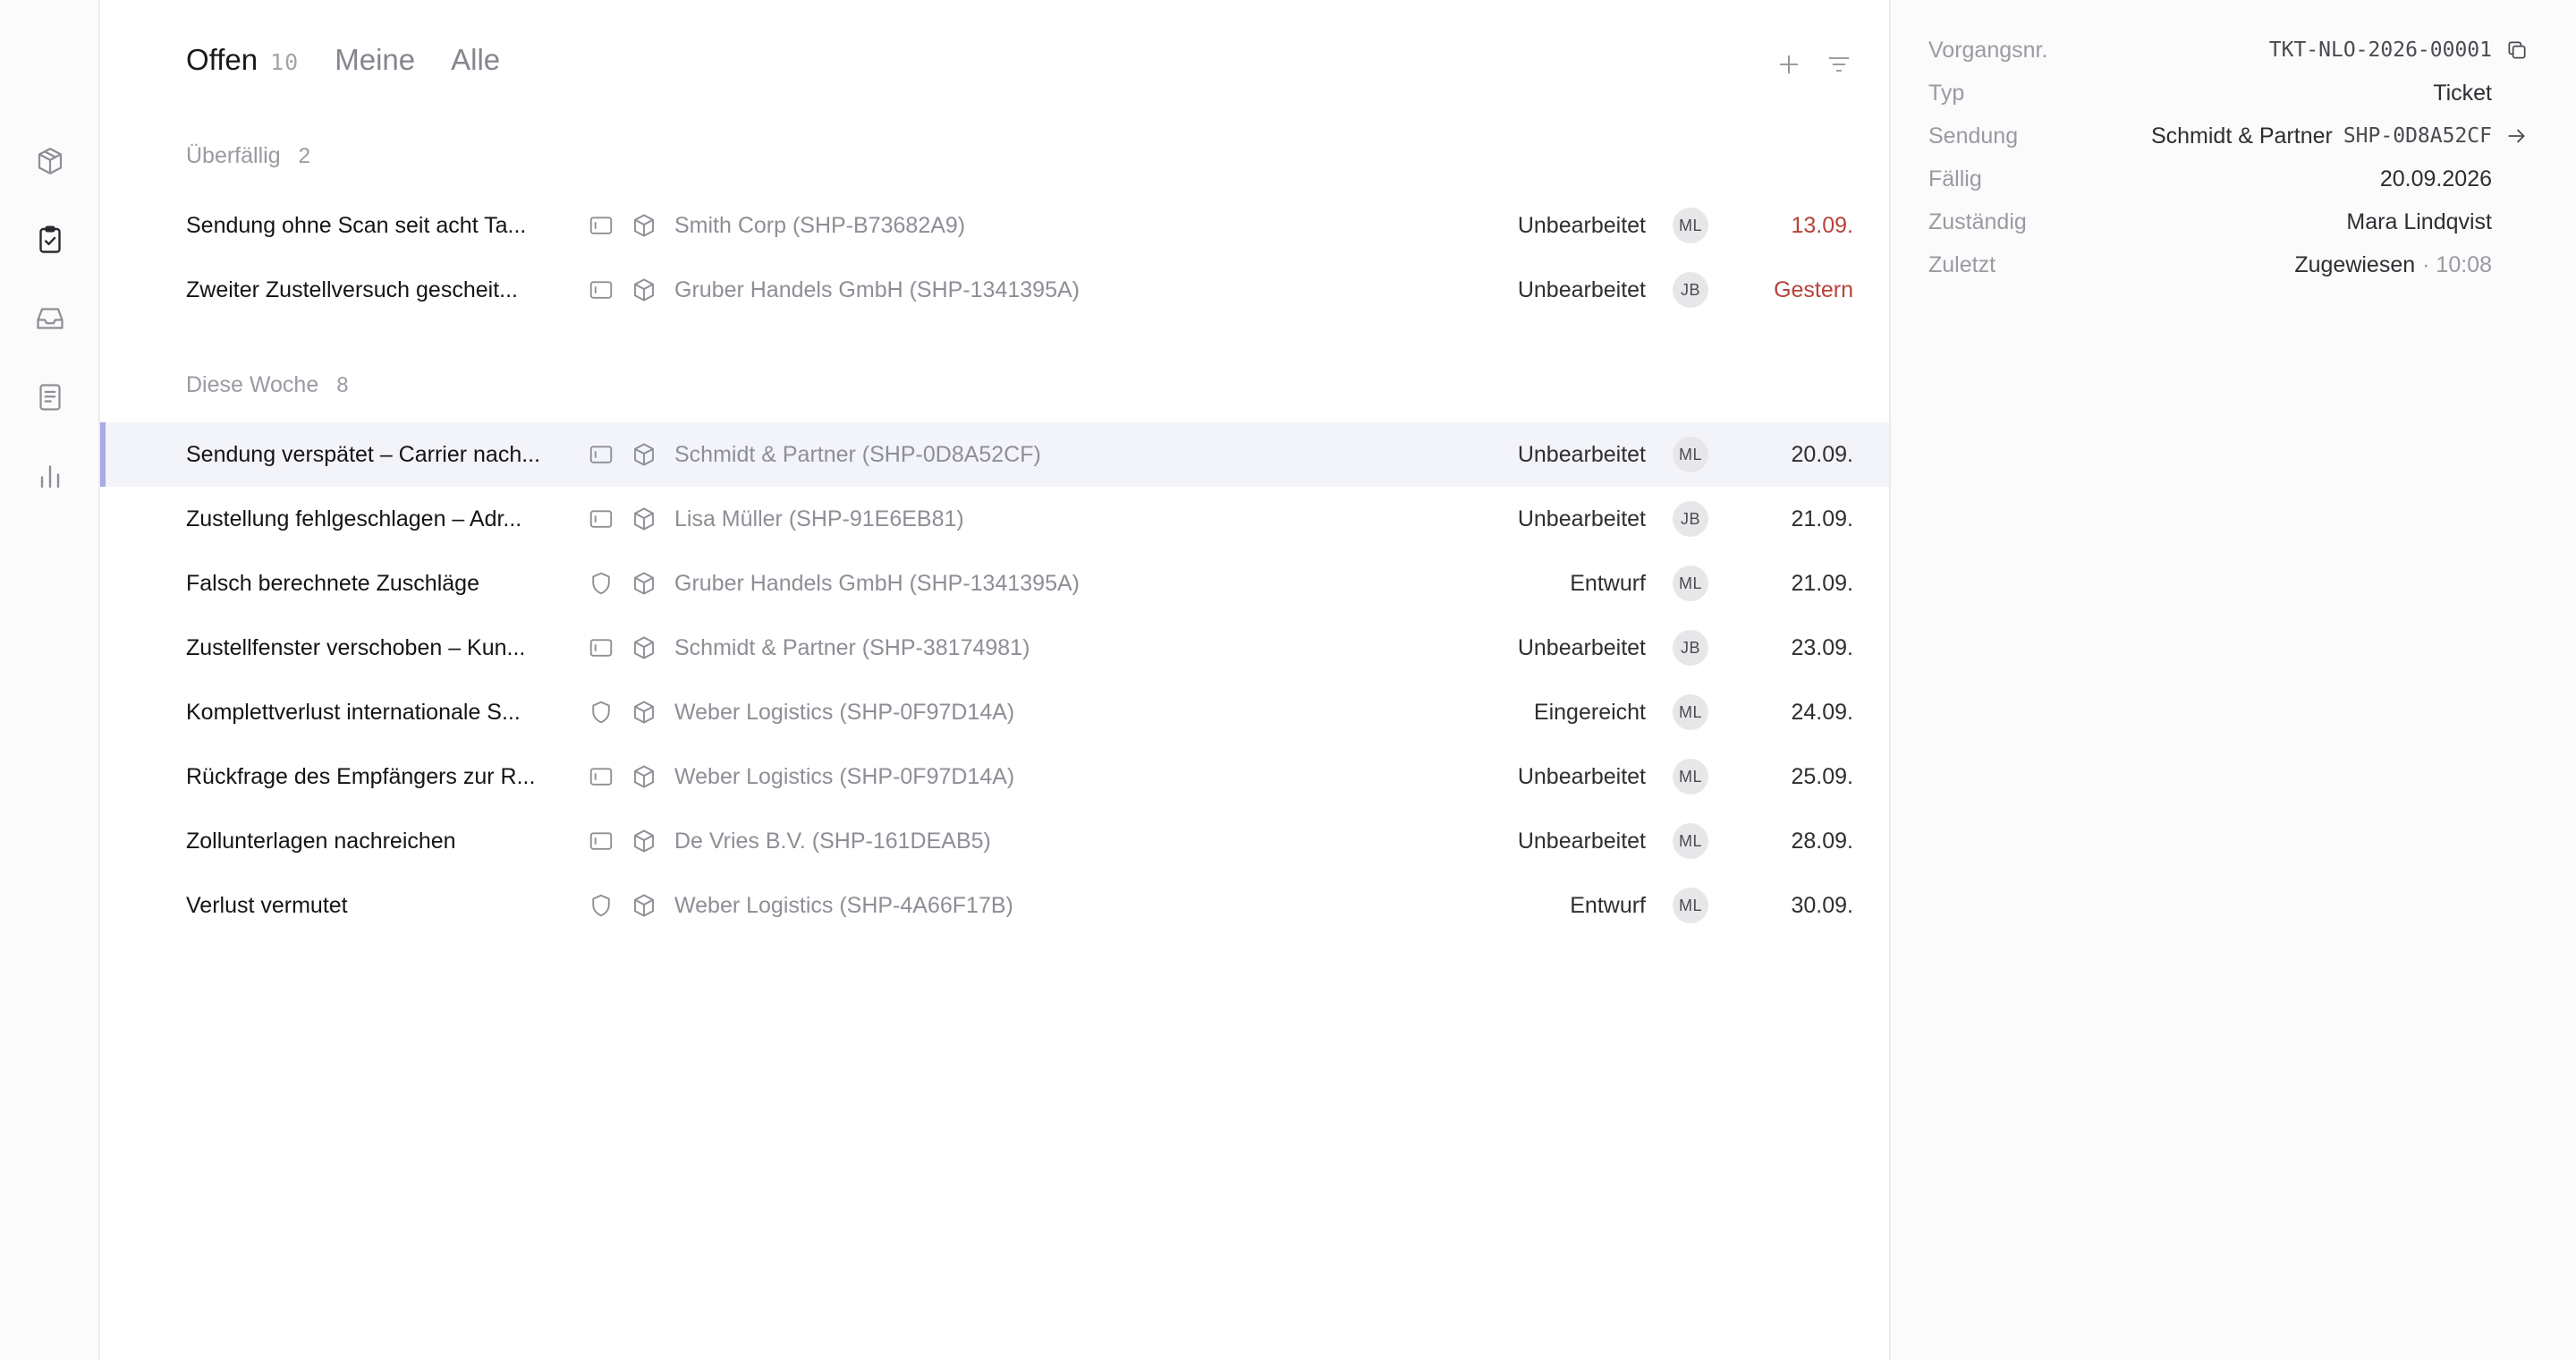  What do you see at coordinates (2517, 136) in the screenshot?
I see `arrow-right-icon` at bounding box center [2517, 136].